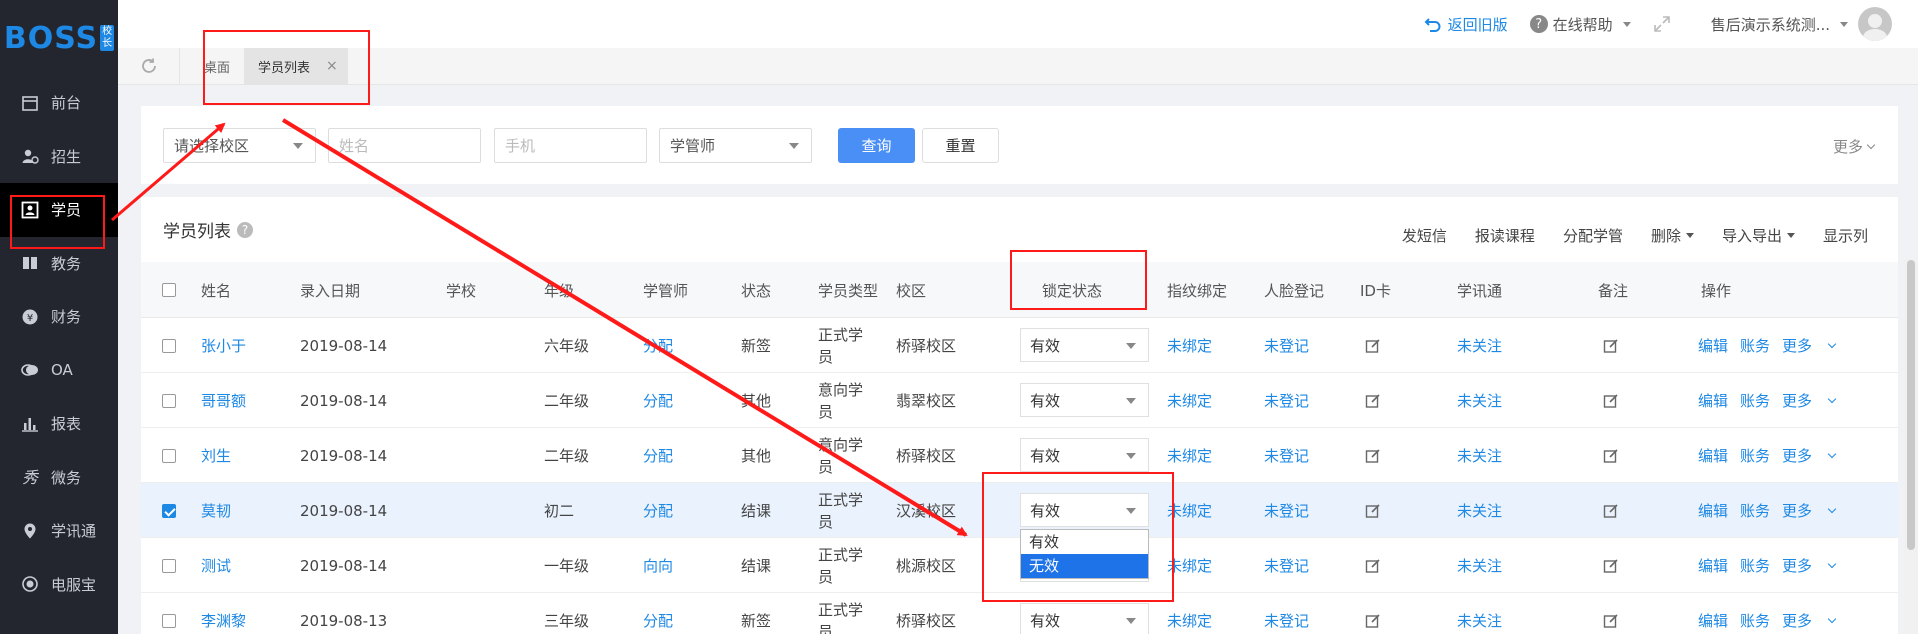 The image size is (1918, 634). I want to click on enroll-course-button: 报读课程, so click(1505, 235).